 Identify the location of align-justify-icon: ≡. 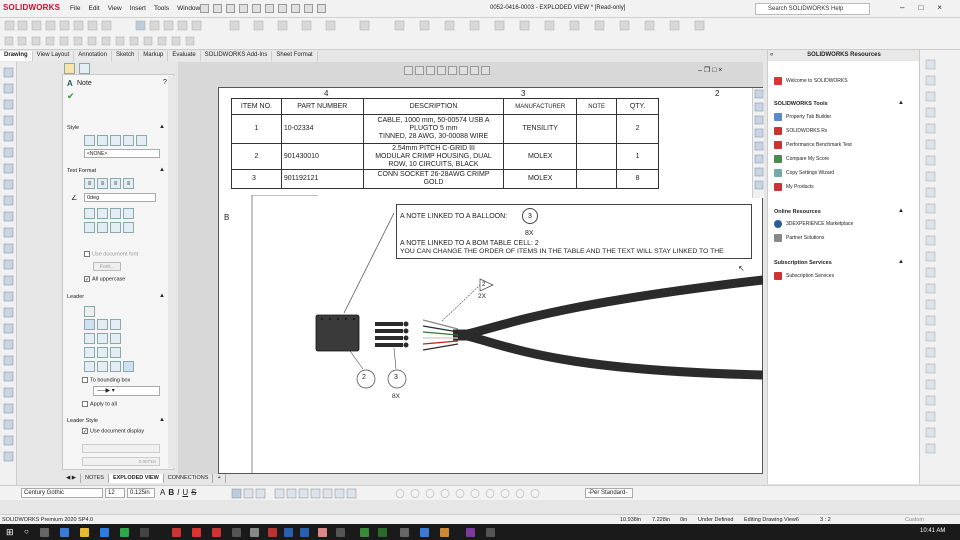
(128, 183).